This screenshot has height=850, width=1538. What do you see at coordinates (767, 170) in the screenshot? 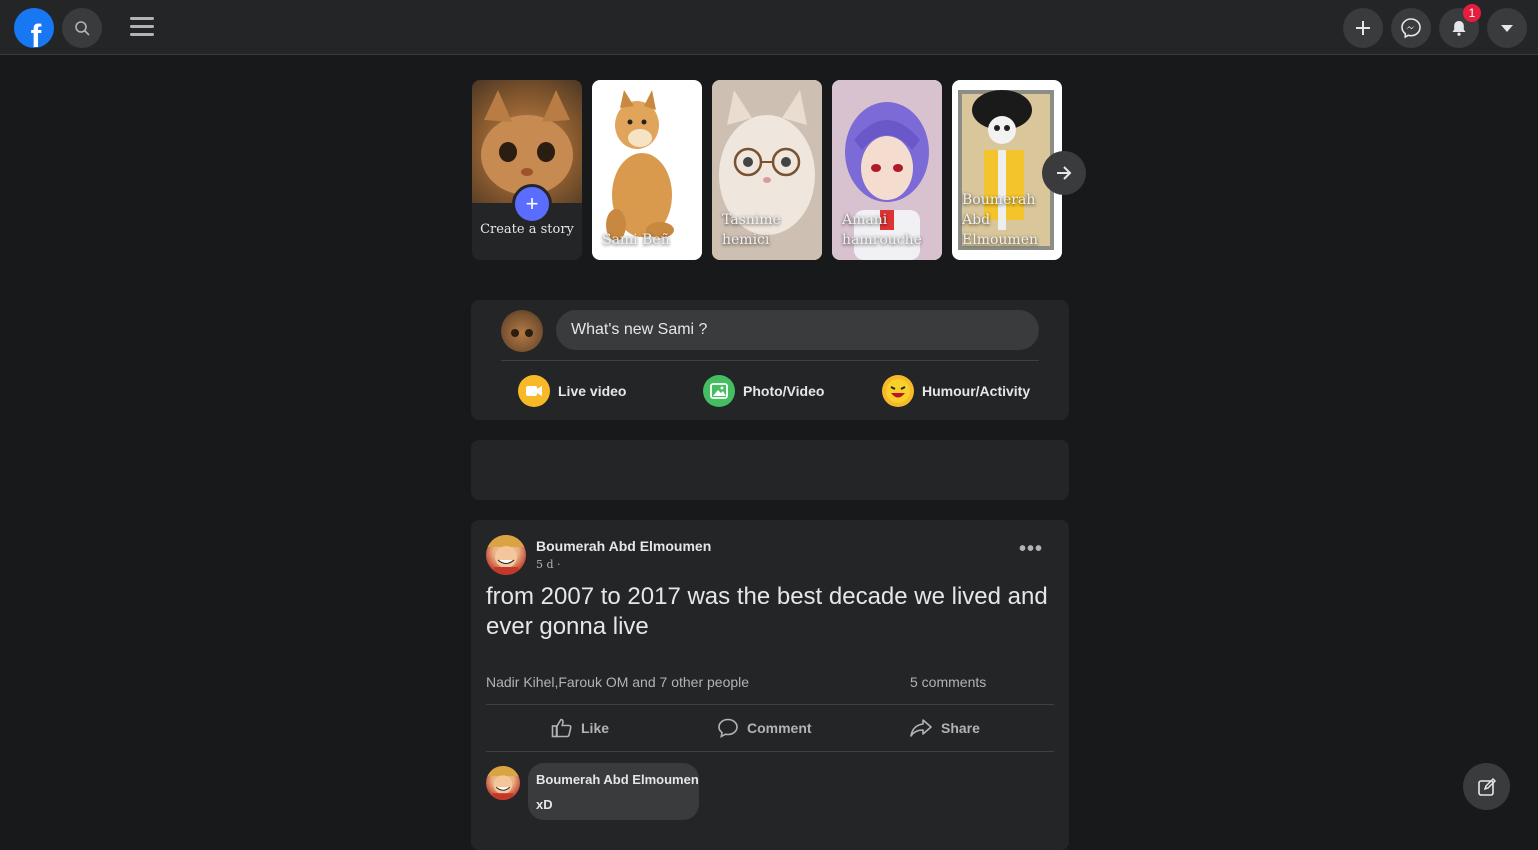
I see `story-card: Tasnime hemici` at bounding box center [767, 170].